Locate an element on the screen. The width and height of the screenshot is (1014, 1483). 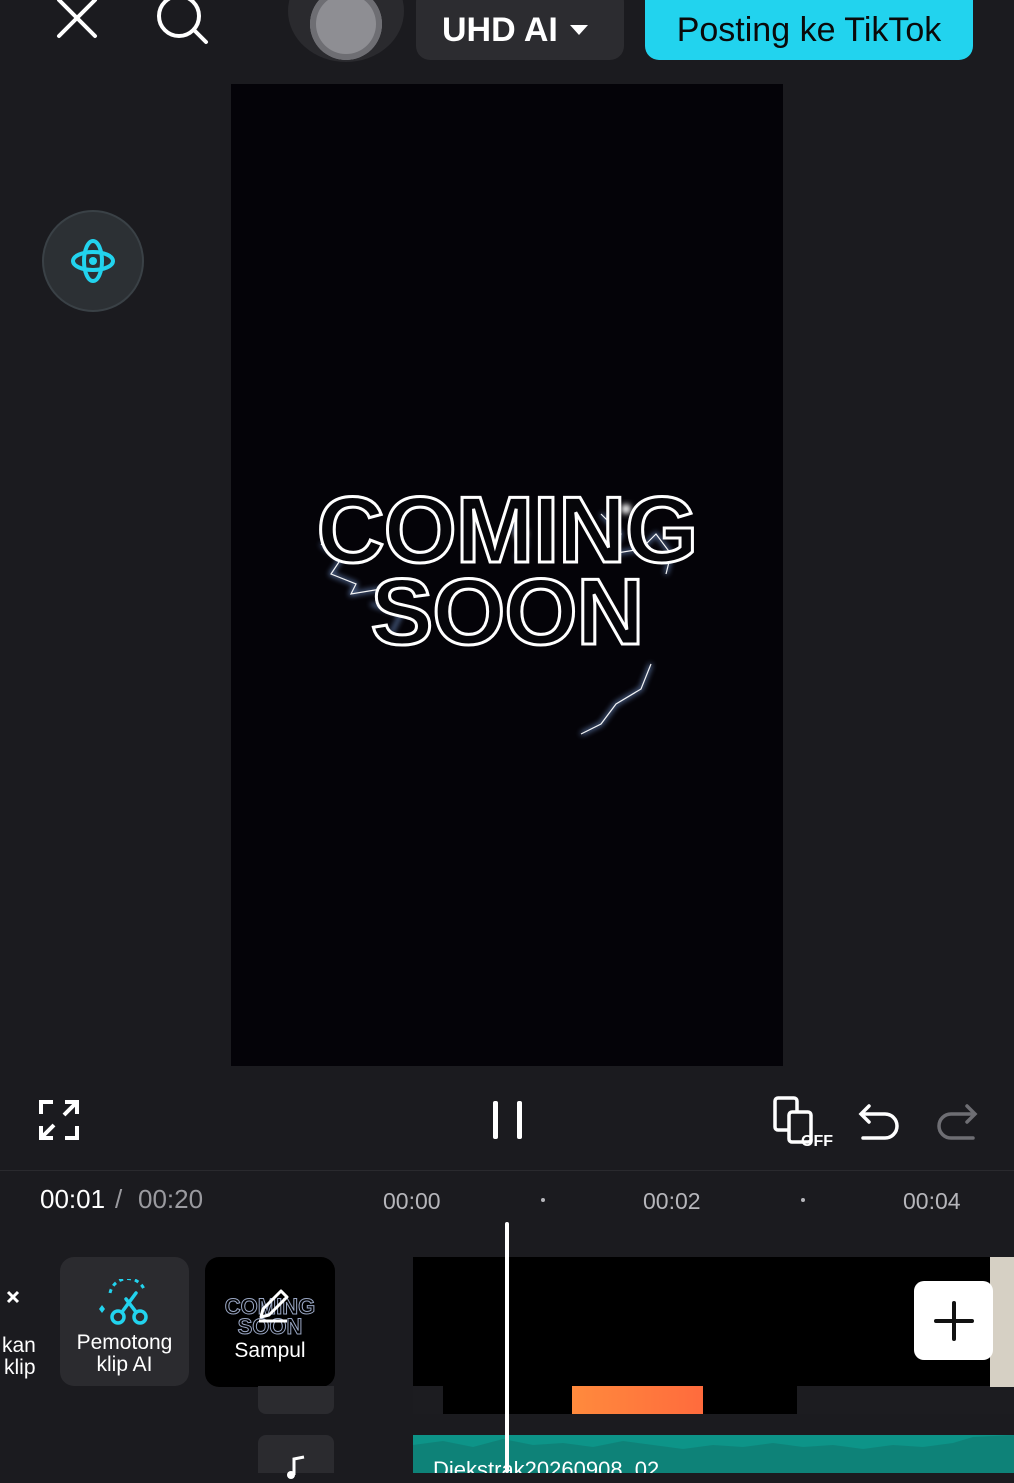
orbit-icon is located at coordinates (93, 261).